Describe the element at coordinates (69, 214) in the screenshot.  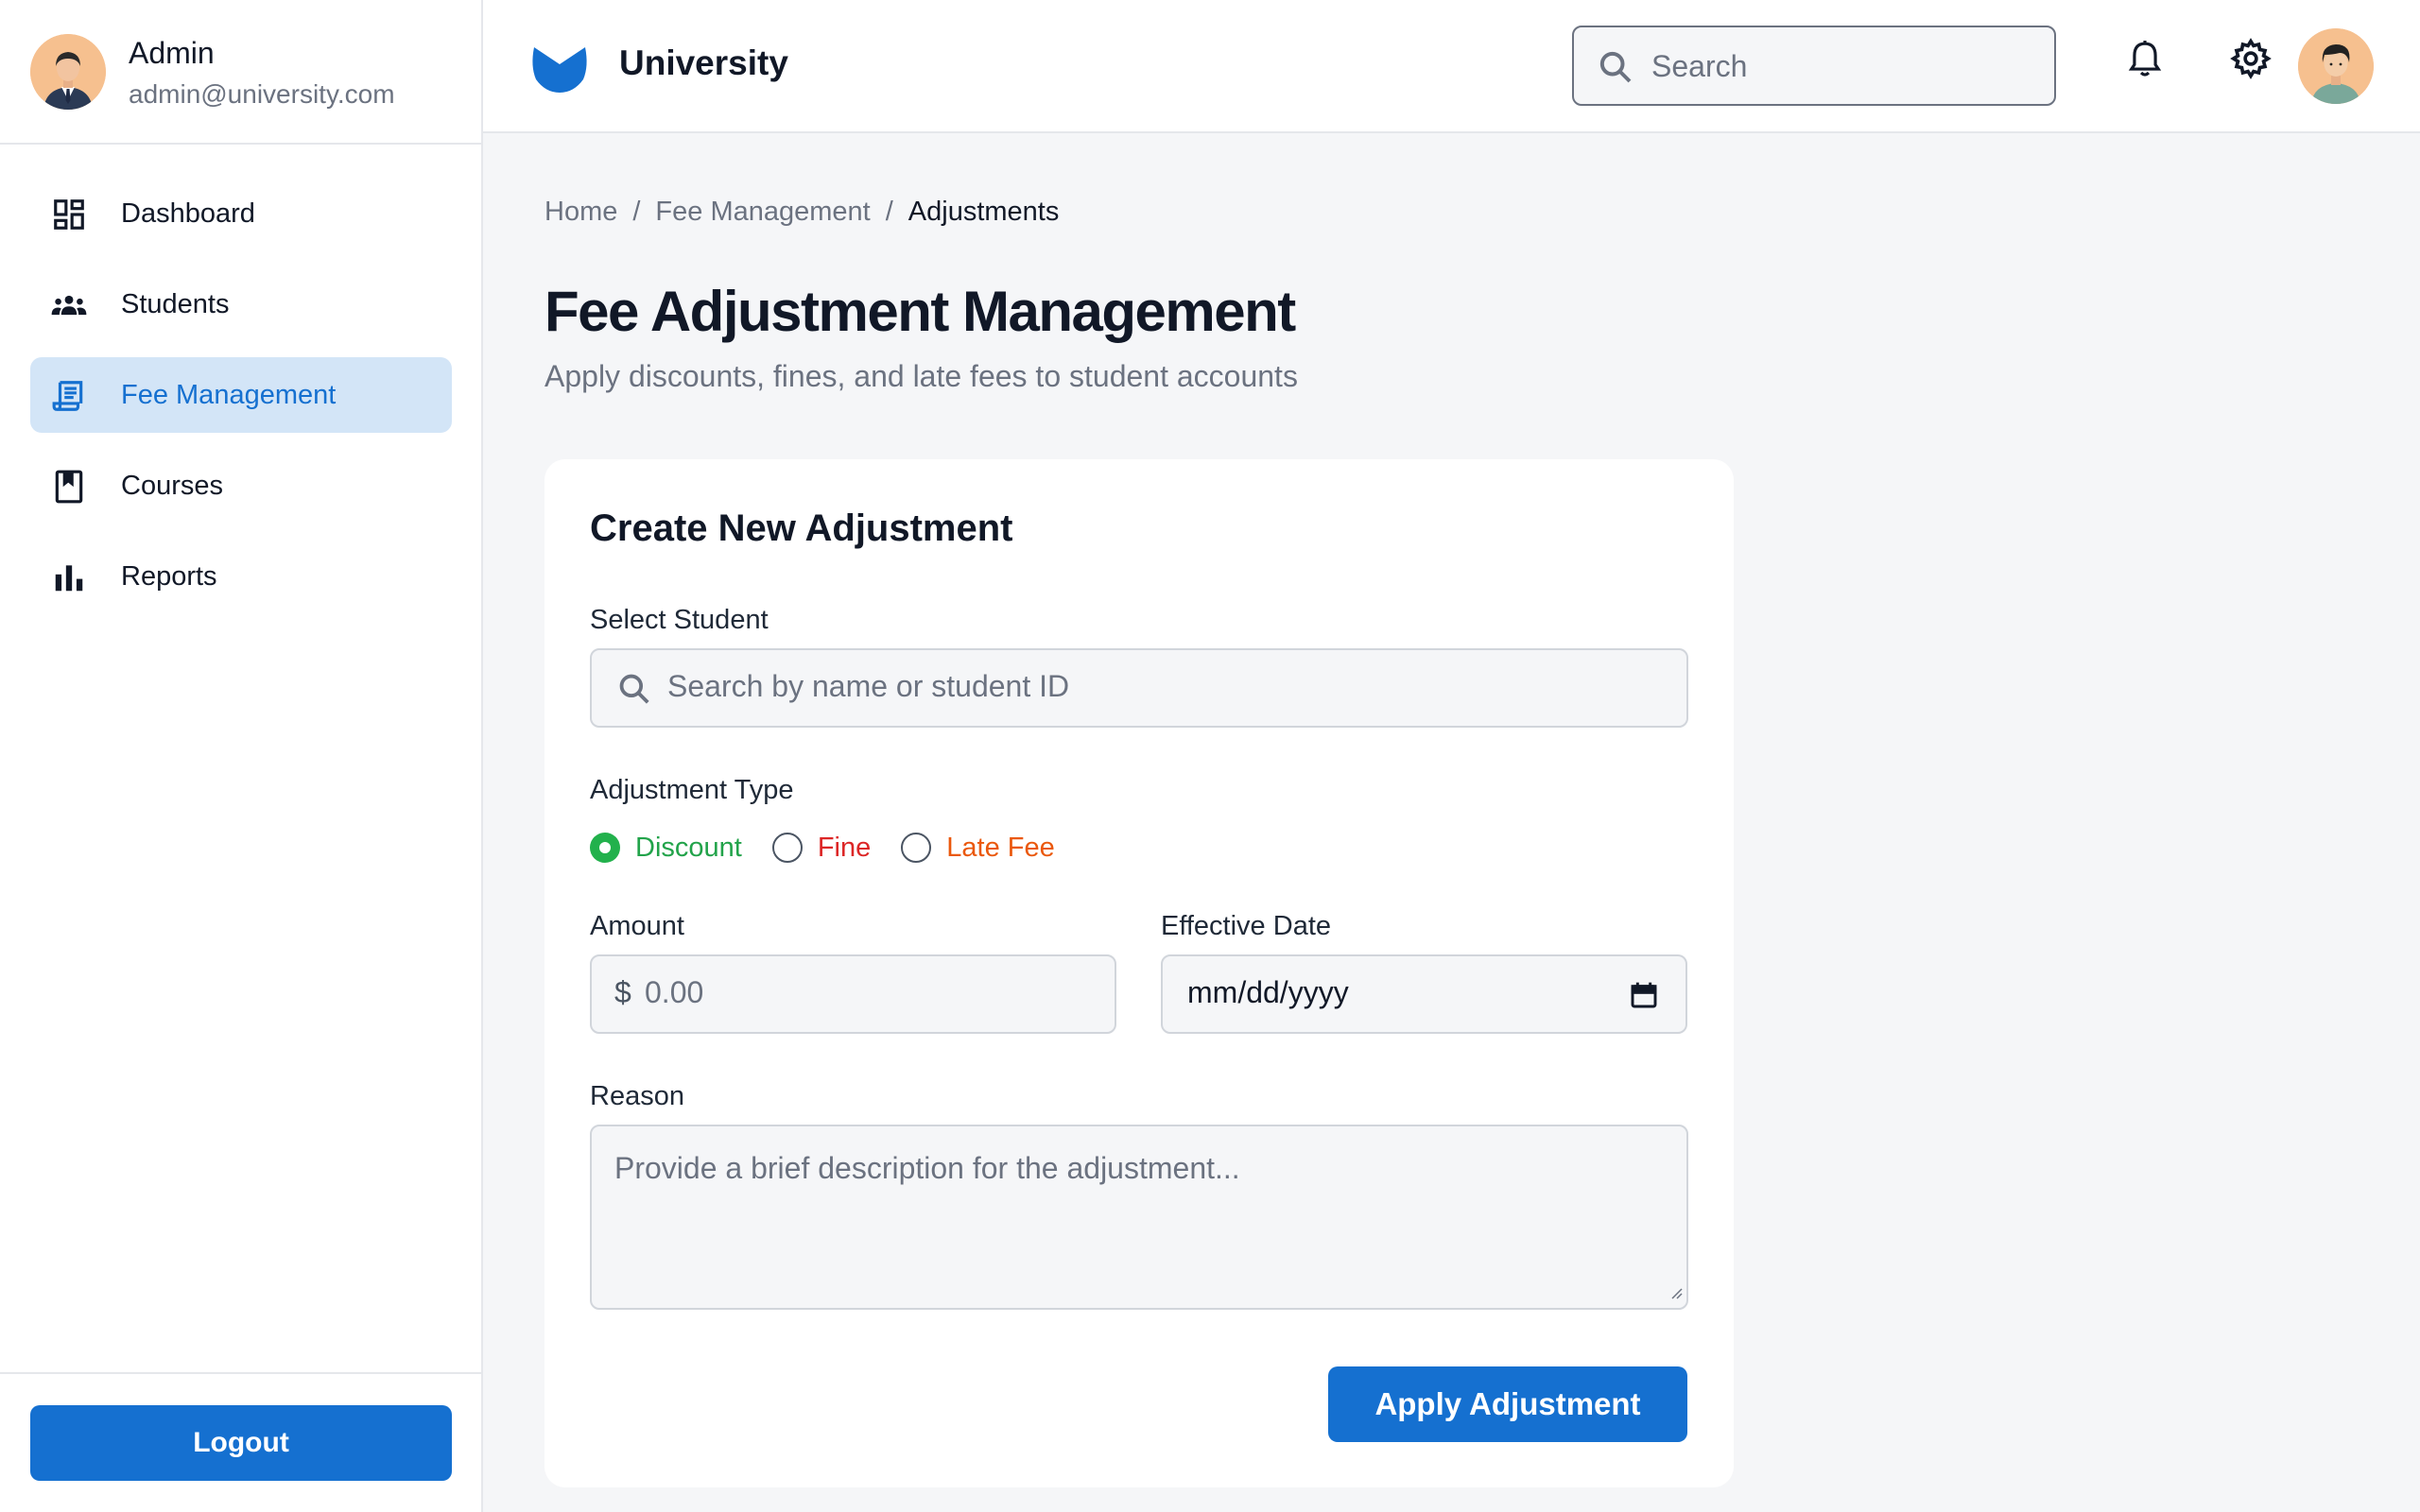
I see `dashboard-icon` at that location.